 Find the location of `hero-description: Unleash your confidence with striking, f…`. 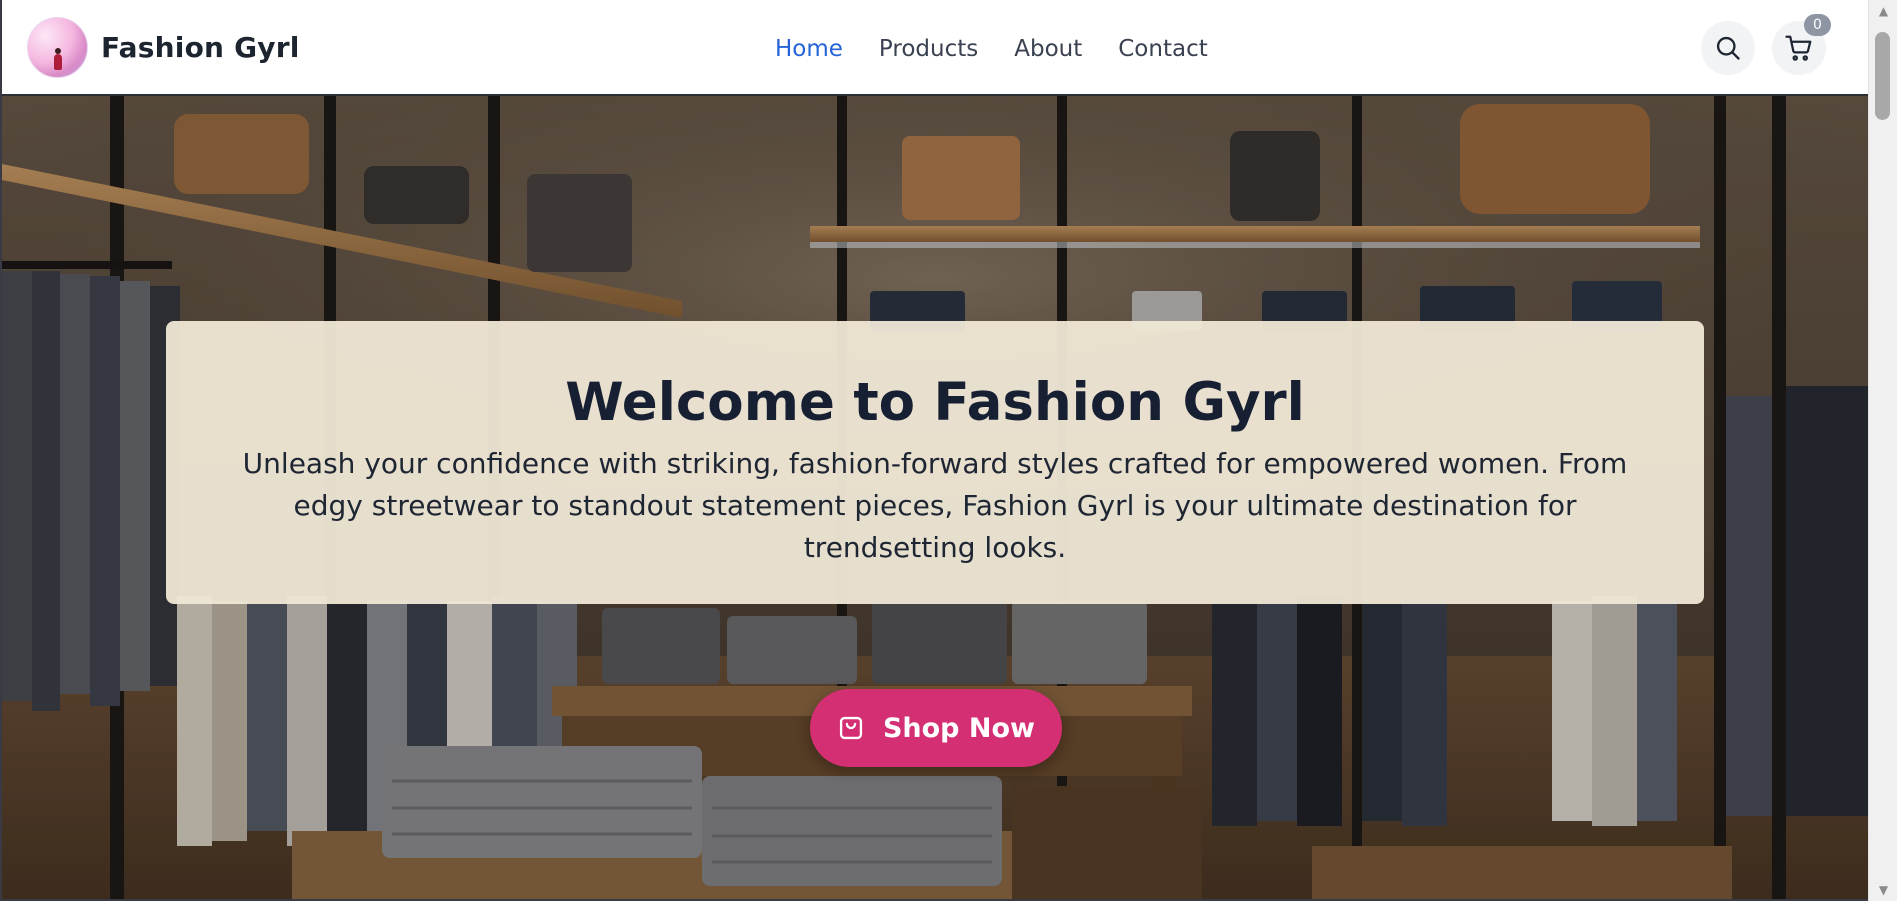

hero-description: Unleash your confidence with striking, f… is located at coordinates (935, 505).